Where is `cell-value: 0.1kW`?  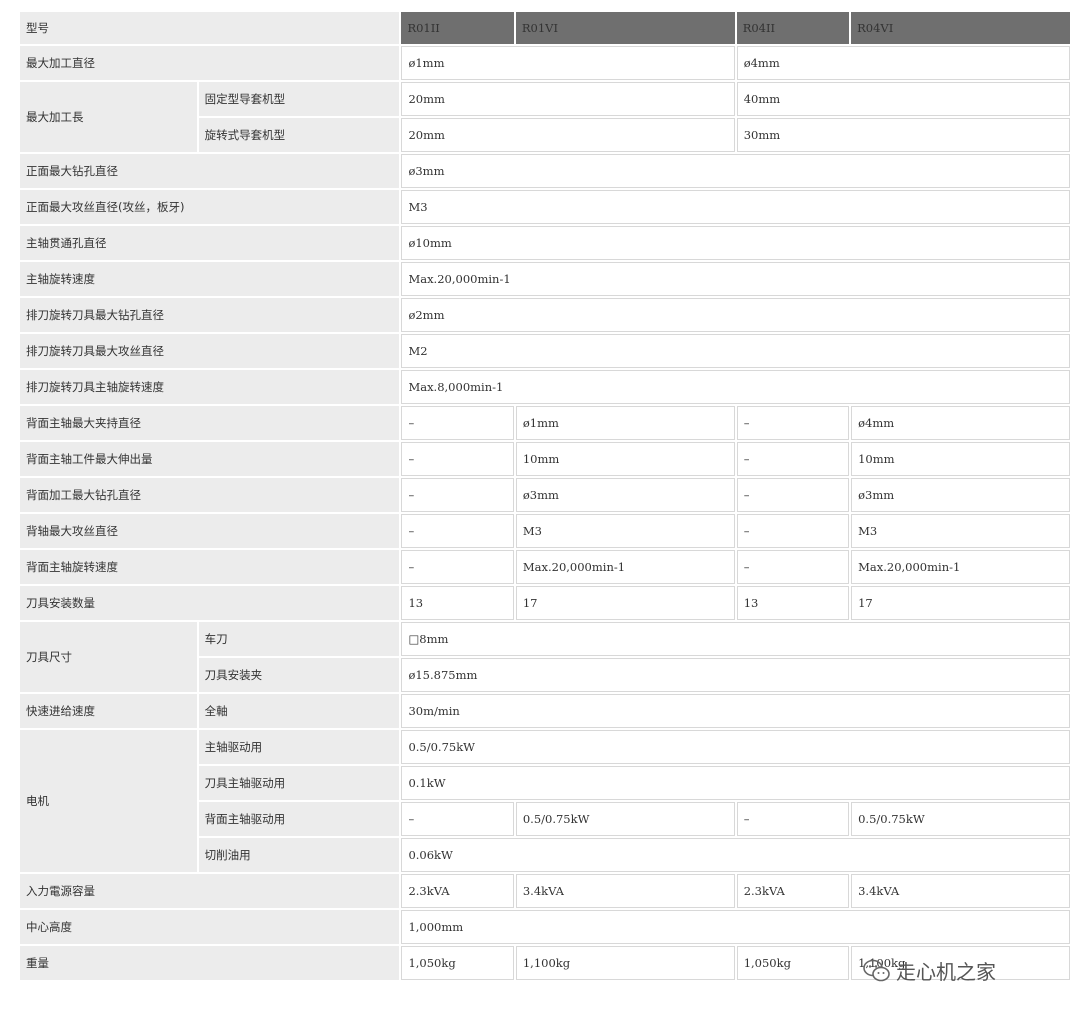
cell-value: 0.1kW is located at coordinates (735, 783).